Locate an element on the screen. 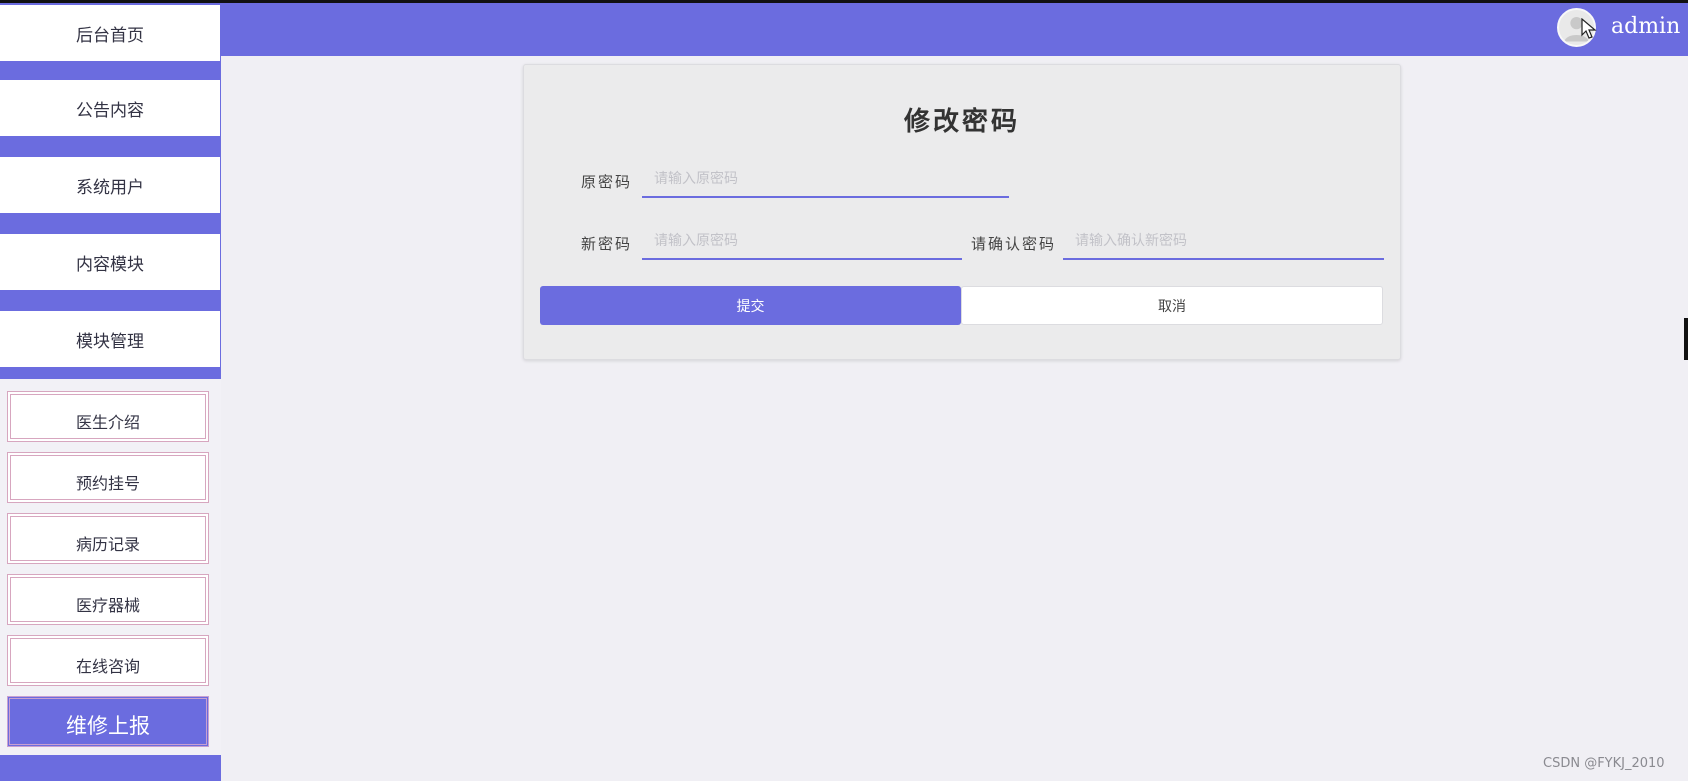  submenu-item-medical-equipment: 医疗器械 is located at coordinates (108, 599).